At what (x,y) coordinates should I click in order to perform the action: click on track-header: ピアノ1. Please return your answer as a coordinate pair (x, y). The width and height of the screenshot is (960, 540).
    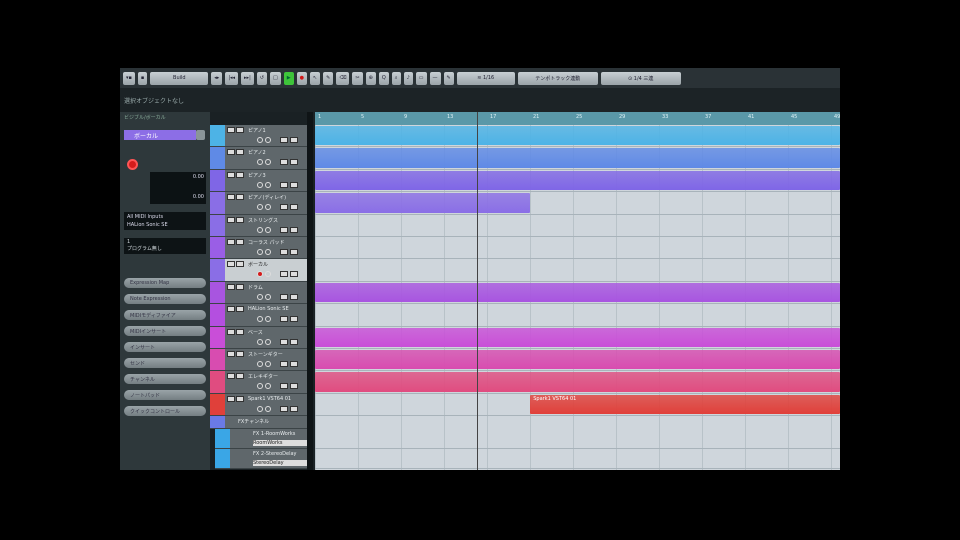
    Looking at the image, I should click on (260, 136).